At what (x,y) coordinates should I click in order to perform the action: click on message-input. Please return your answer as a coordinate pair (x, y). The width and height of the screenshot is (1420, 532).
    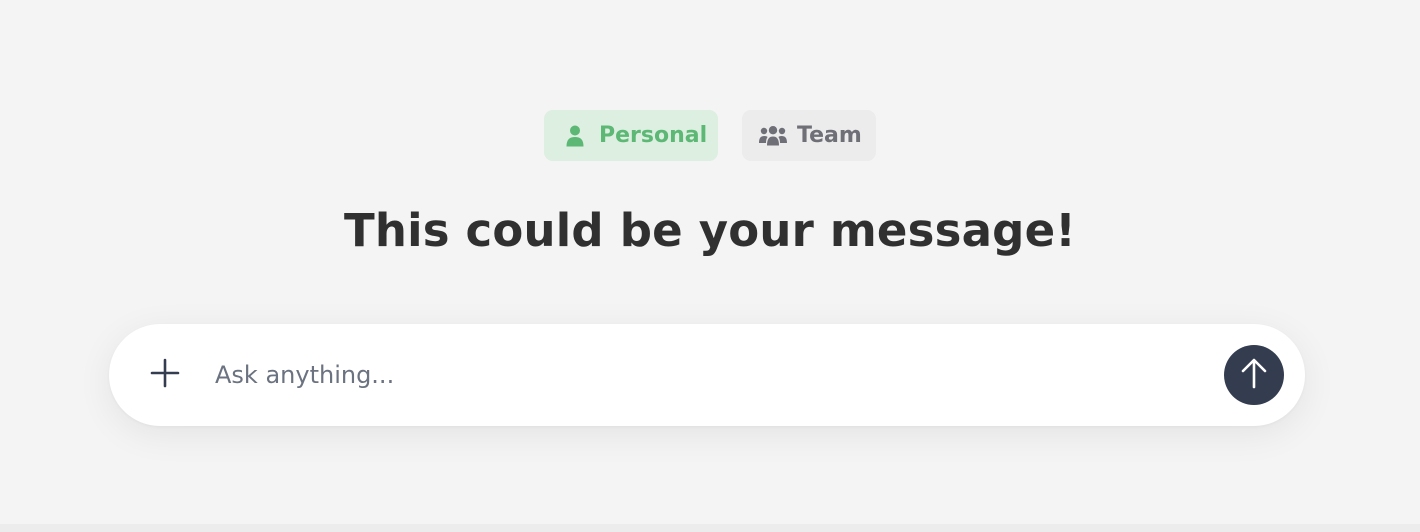
    Looking at the image, I should click on (705, 375).